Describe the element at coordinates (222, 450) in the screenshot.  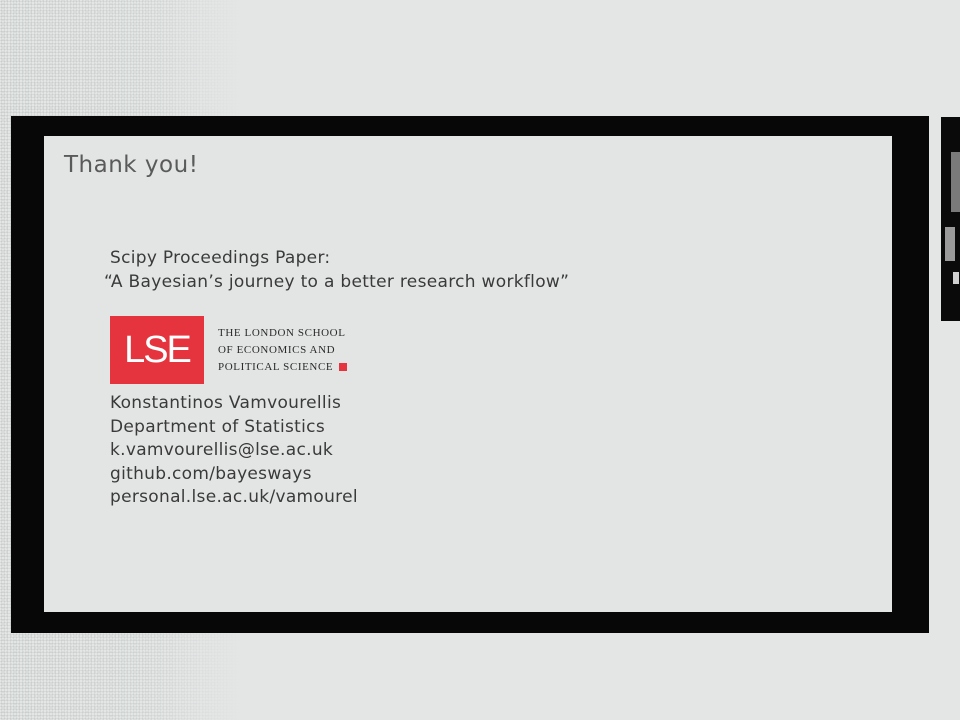
I see `contact-email: k.vamvourellis@lse.ac.uk` at that location.